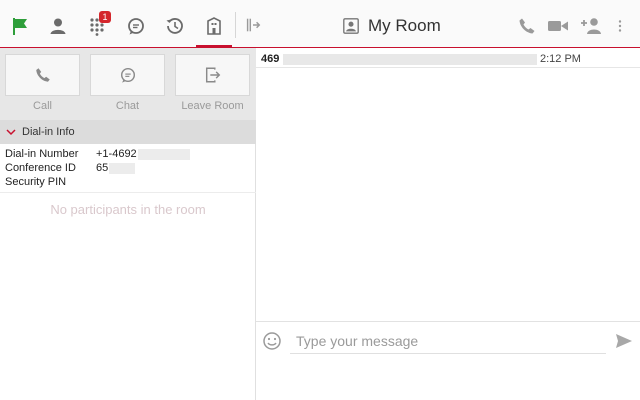 This screenshot has width=640, height=400. Describe the element at coordinates (48, 132) in the screenshot. I see `dial-in-section-title: Dial-in Info` at that location.